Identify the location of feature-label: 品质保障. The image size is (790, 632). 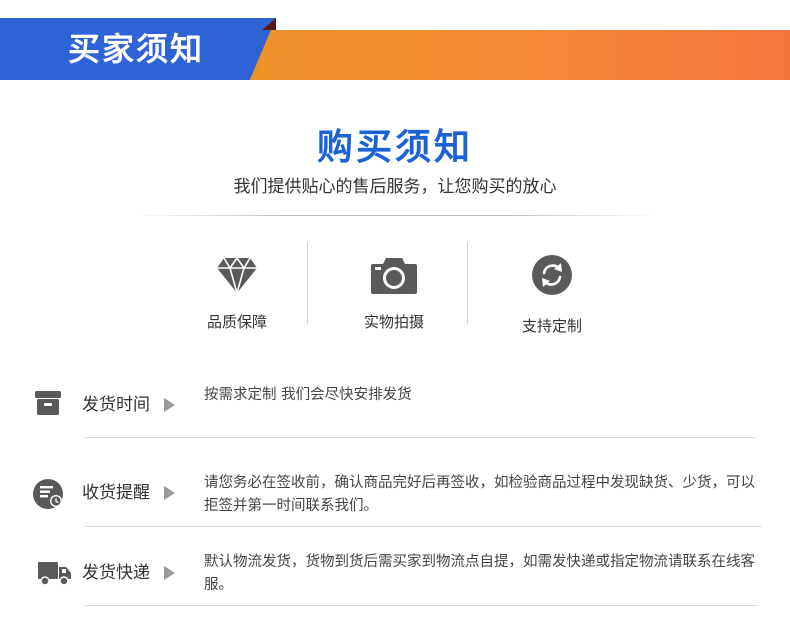
(236, 322).